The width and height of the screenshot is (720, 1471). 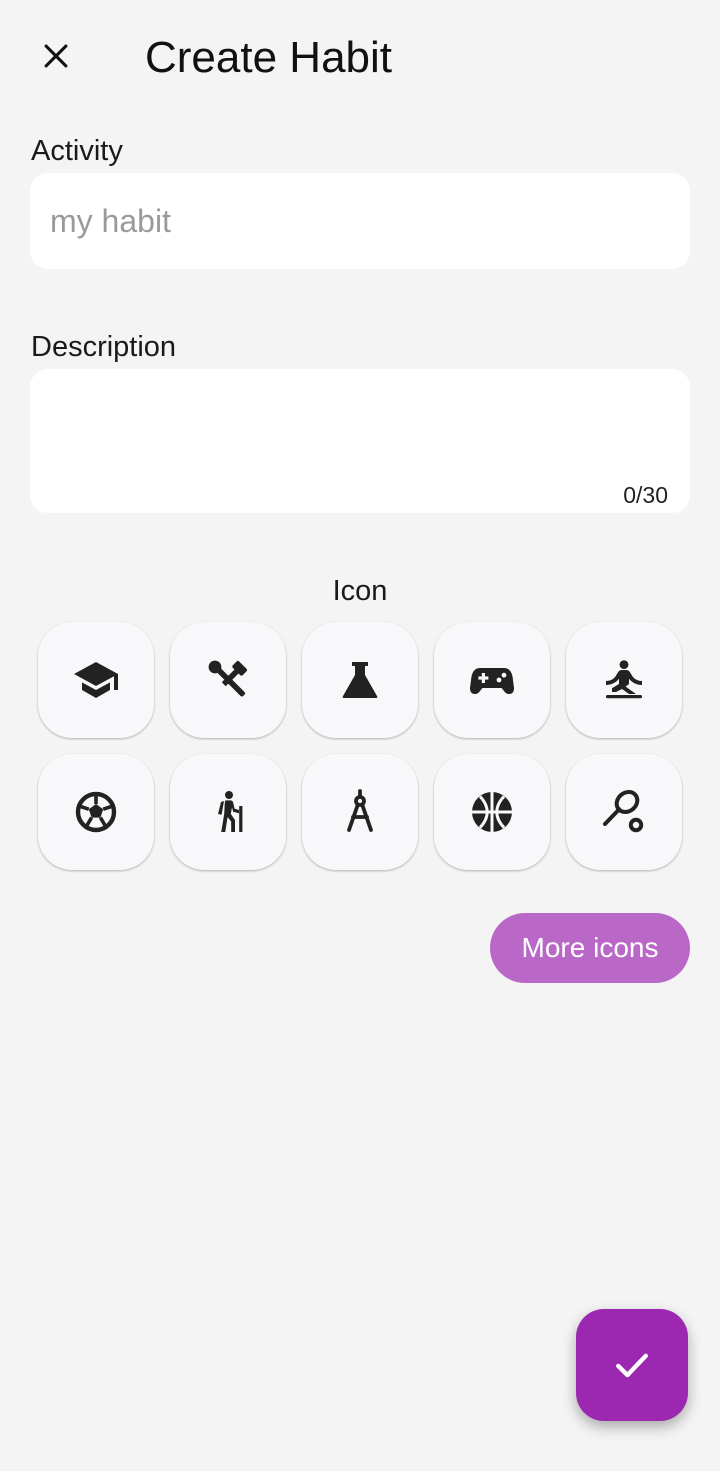 I want to click on check-icon, so click(x=632, y=1365).